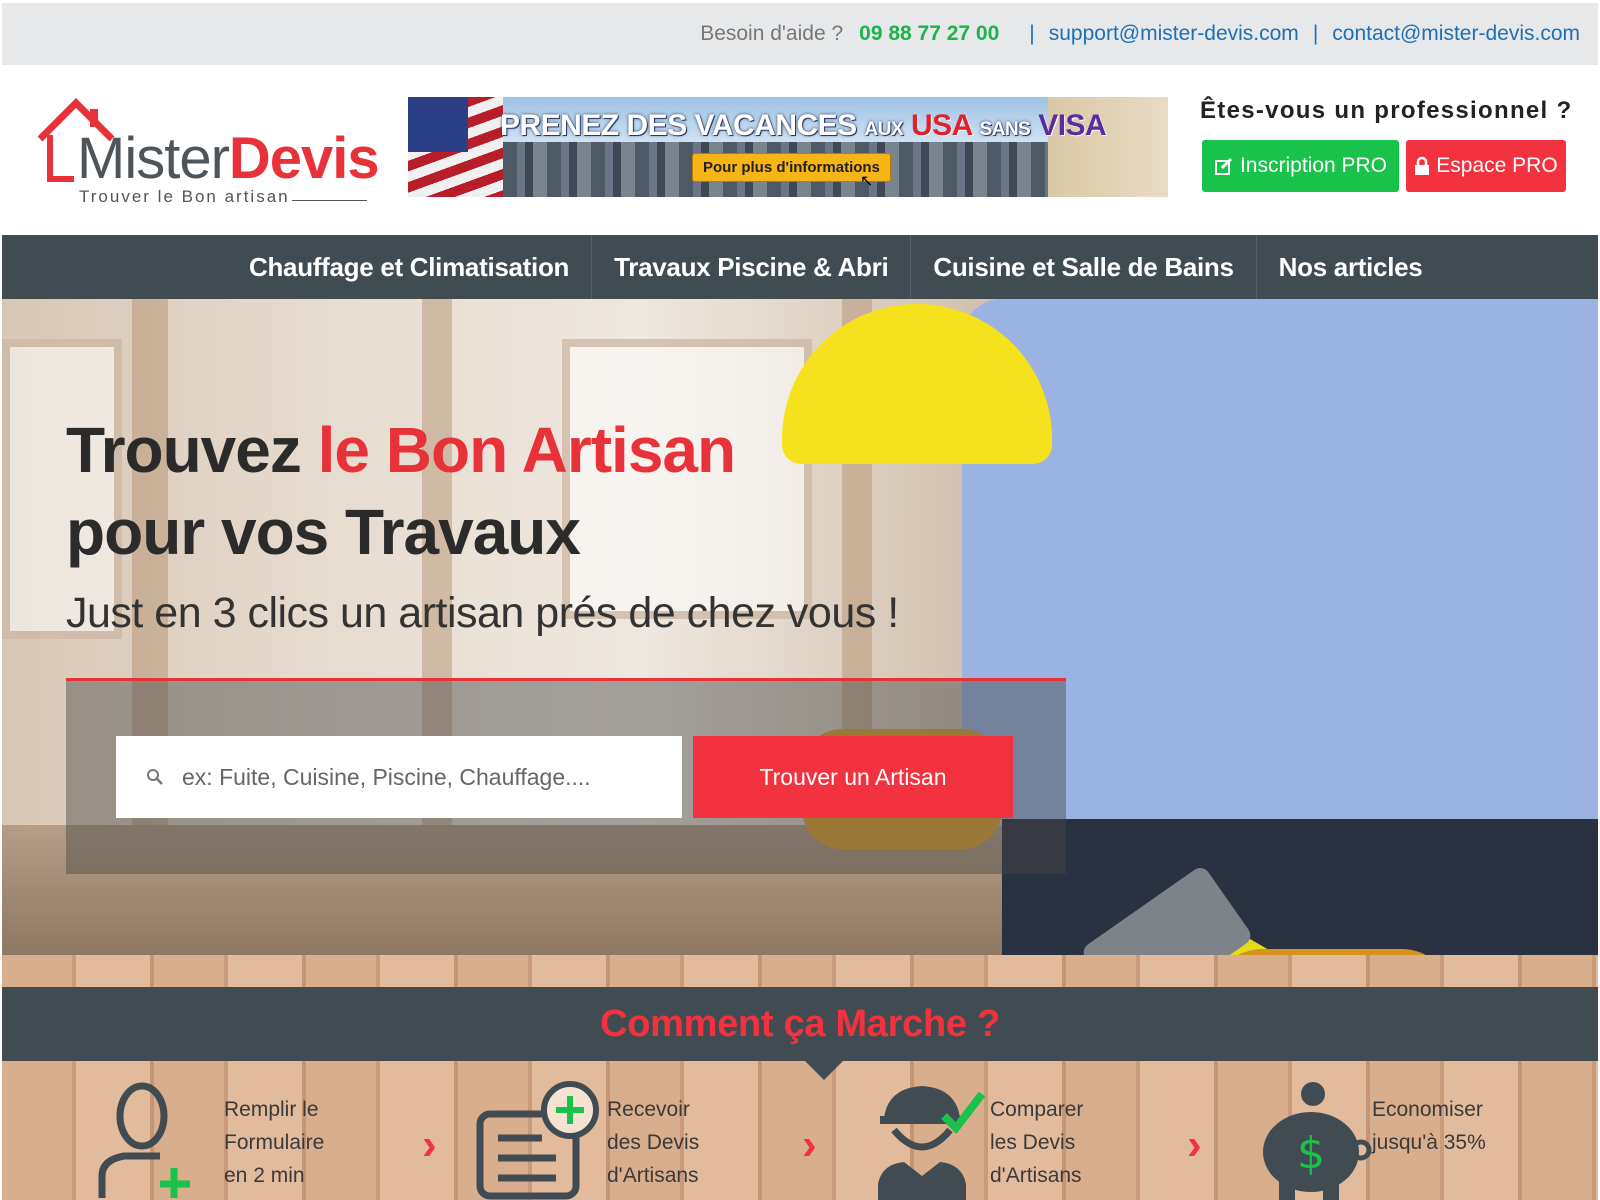  I want to click on espace-pro-button: Espace PRO, so click(1486, 166).